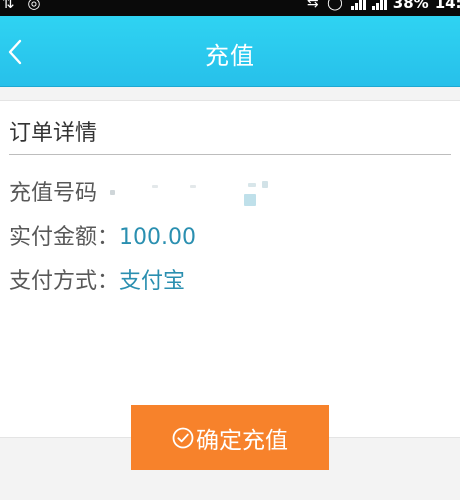 This screenshot has width=460, height=500. I want to click on payment-method-value: 支付宝, so click(152, 281).